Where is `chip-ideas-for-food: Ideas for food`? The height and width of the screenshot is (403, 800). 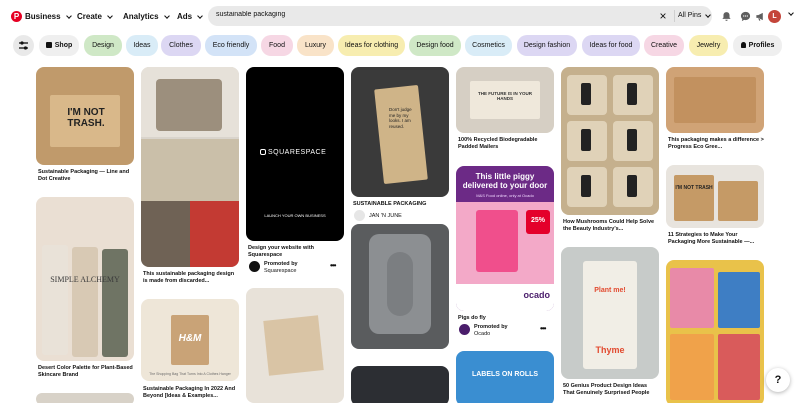 chip-ideas-for-food: Ideas for food is located at coordinates (611, 45).